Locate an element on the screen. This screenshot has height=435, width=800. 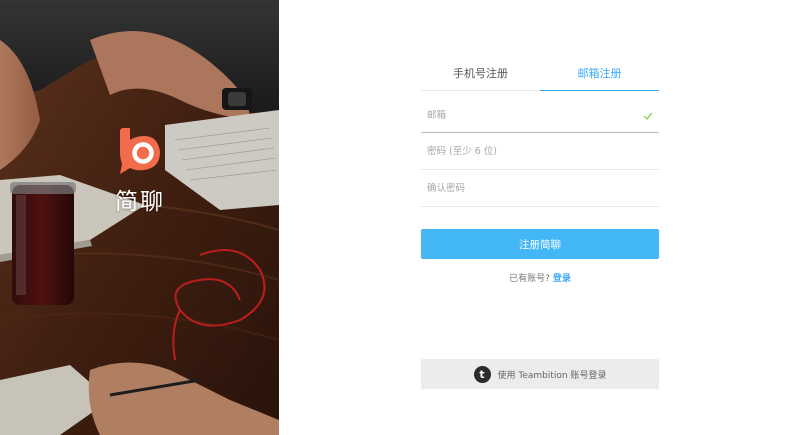
login-hint: 已有账号? 登录 is located at coordinates (540, 277).